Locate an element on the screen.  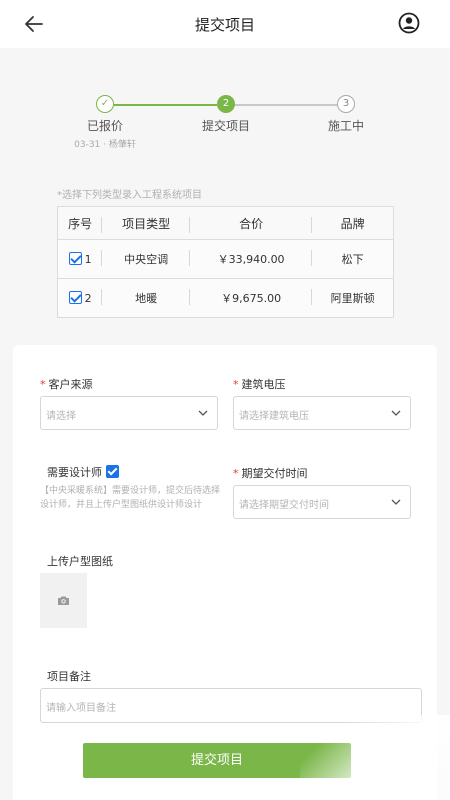
progress-steps: ✓ 2 3 已报价 提交项目 施工中 03-31 · 杨肇轩 is located at coordinates (225, 122).